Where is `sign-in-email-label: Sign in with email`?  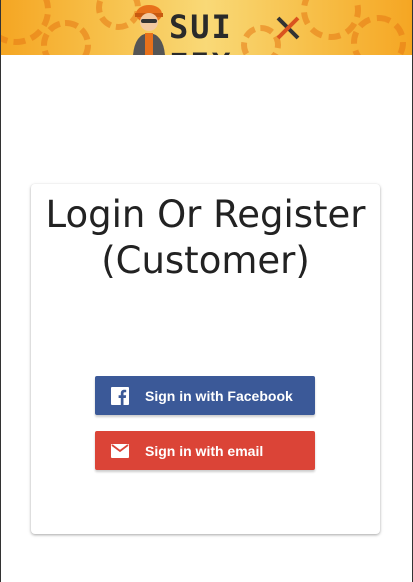 sign-in-email-label: Sign in with email is located at coordinates (204, 450).